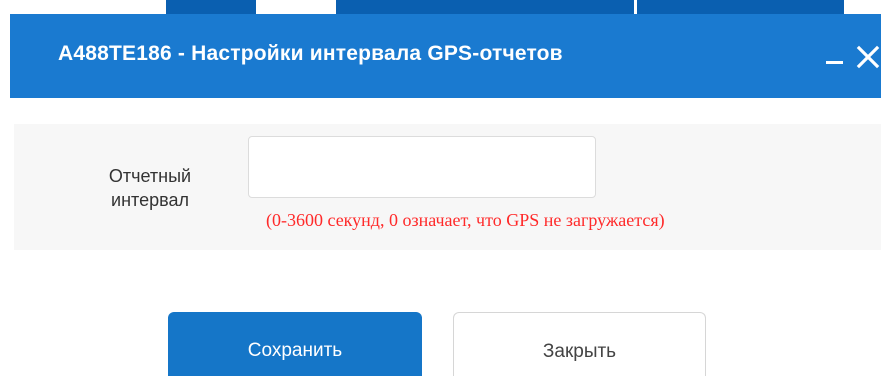 This screenshot has height=376, width=881. Describe the element at coordinates (635, 7) in the screenshot. I see `strip-divider` at that location.